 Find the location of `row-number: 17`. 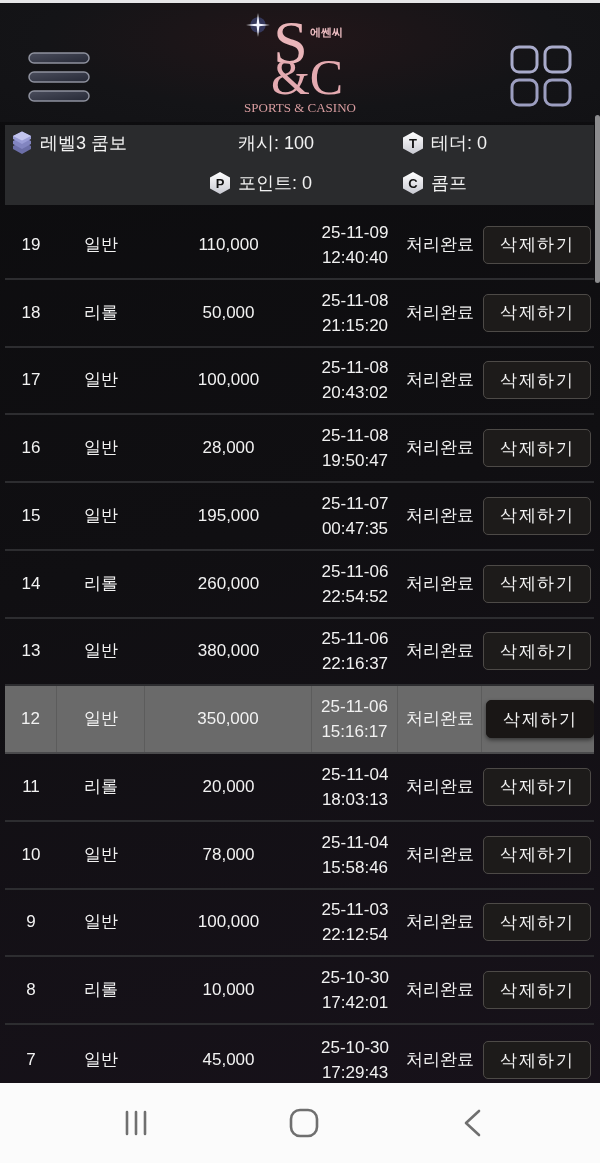

row-number: 17 is located at coordinates (31, 380).